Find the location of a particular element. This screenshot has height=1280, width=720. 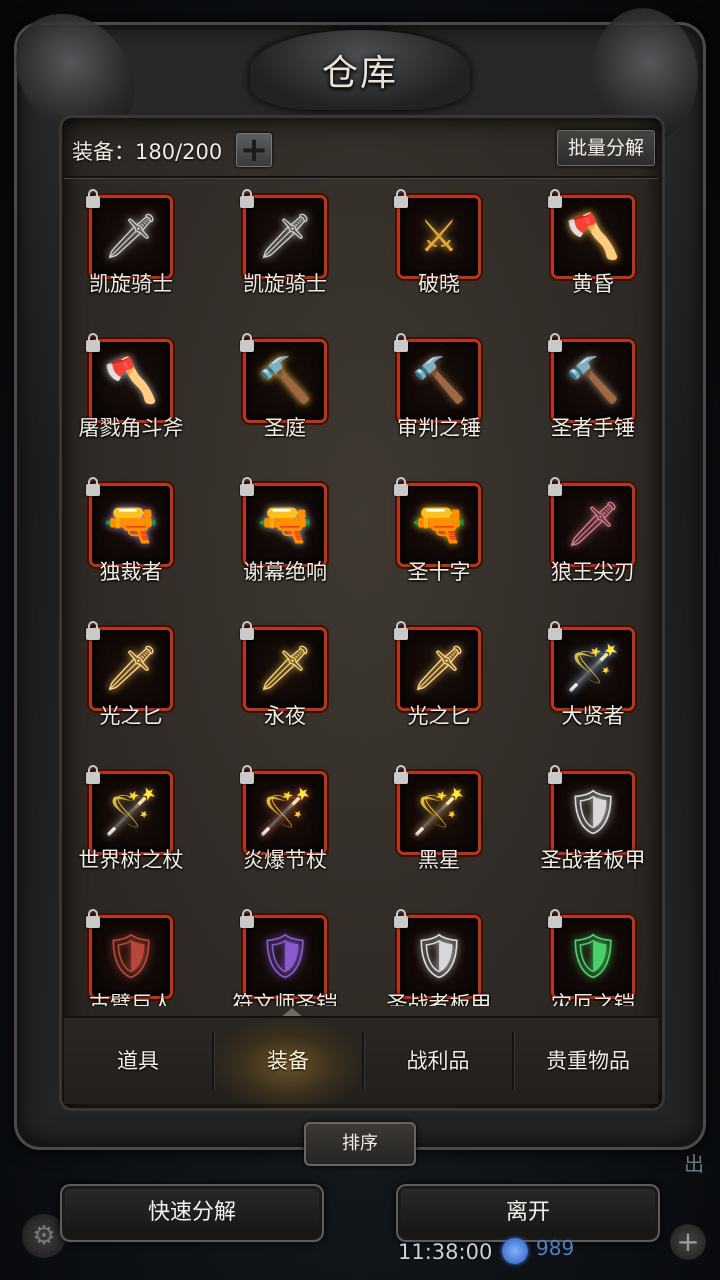

plate-armor-icon: 🛡 is located at coordinates (593, 813).